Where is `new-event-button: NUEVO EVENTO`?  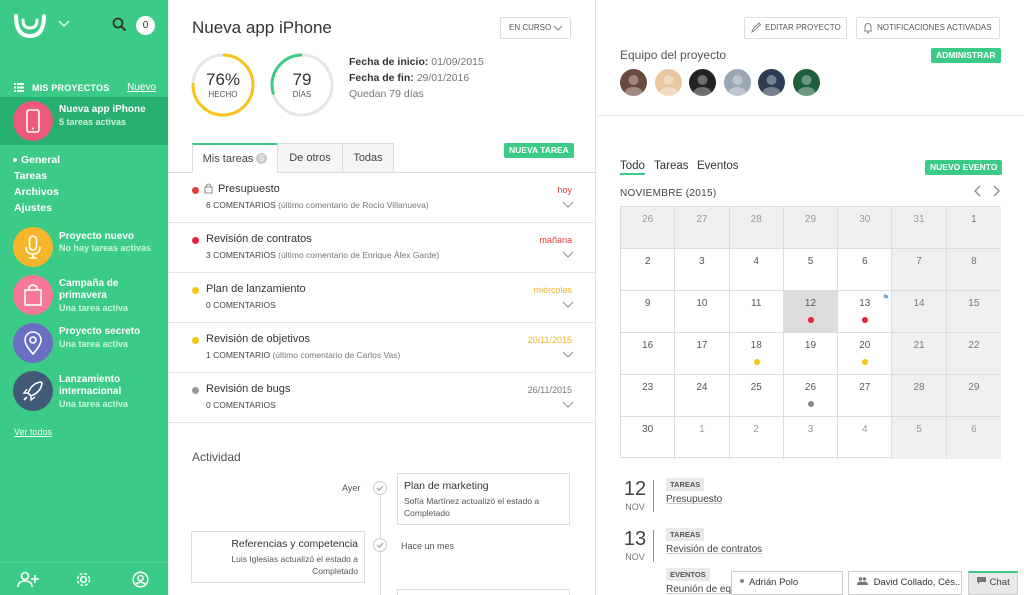
new-event-button: NUEVO EVENTO is located at coordinates (964, 167).